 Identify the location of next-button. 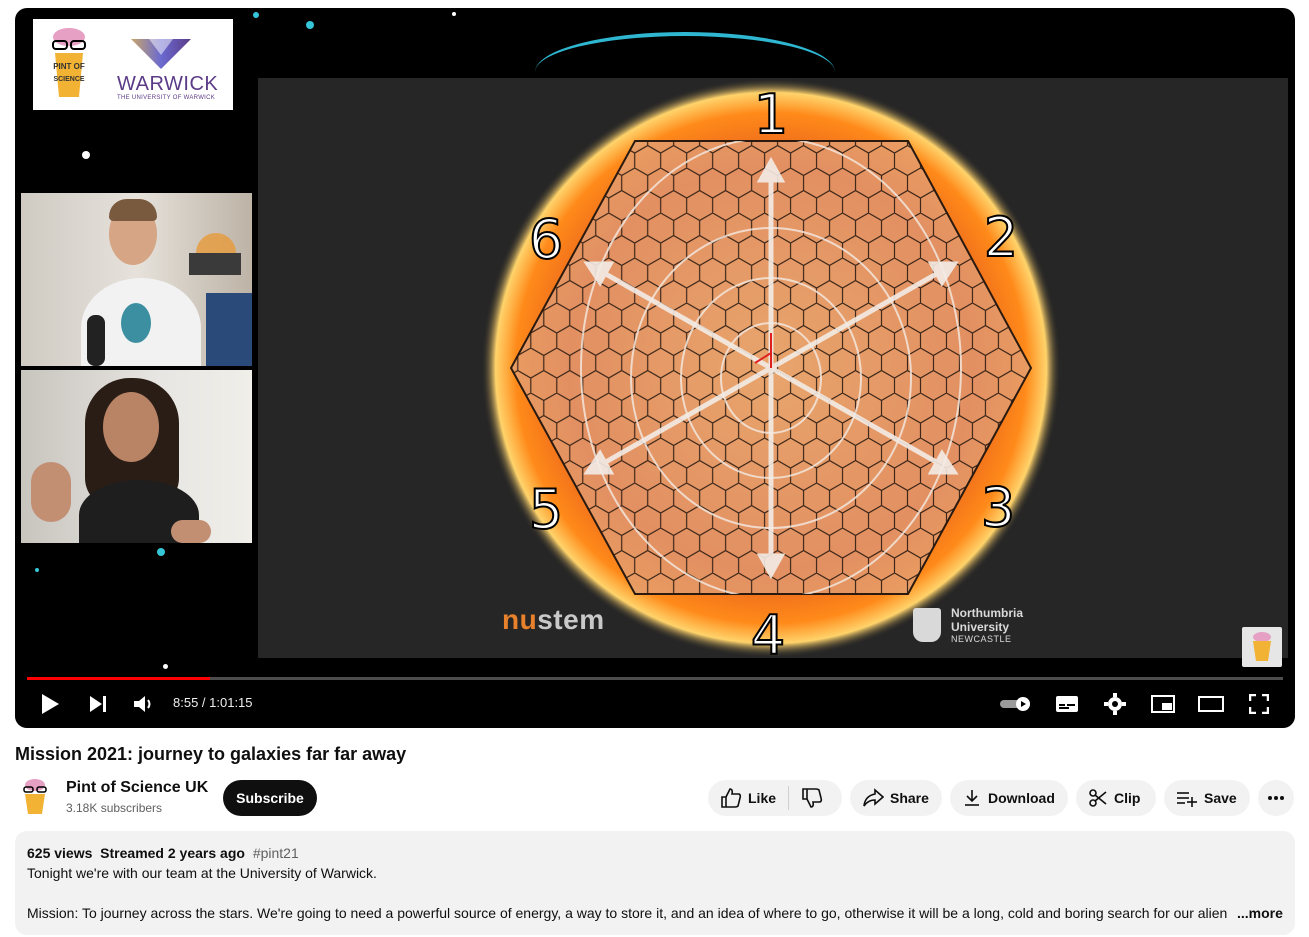
(98, 704).